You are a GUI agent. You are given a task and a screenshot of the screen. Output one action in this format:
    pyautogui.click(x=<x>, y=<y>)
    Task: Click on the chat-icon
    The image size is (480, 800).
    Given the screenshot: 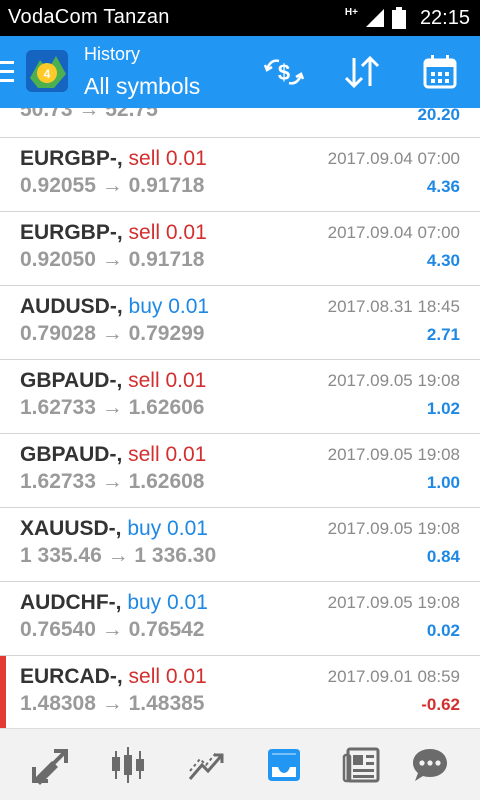 What is the action you would take?
    pyautogui.click(x=430, y=765)
    